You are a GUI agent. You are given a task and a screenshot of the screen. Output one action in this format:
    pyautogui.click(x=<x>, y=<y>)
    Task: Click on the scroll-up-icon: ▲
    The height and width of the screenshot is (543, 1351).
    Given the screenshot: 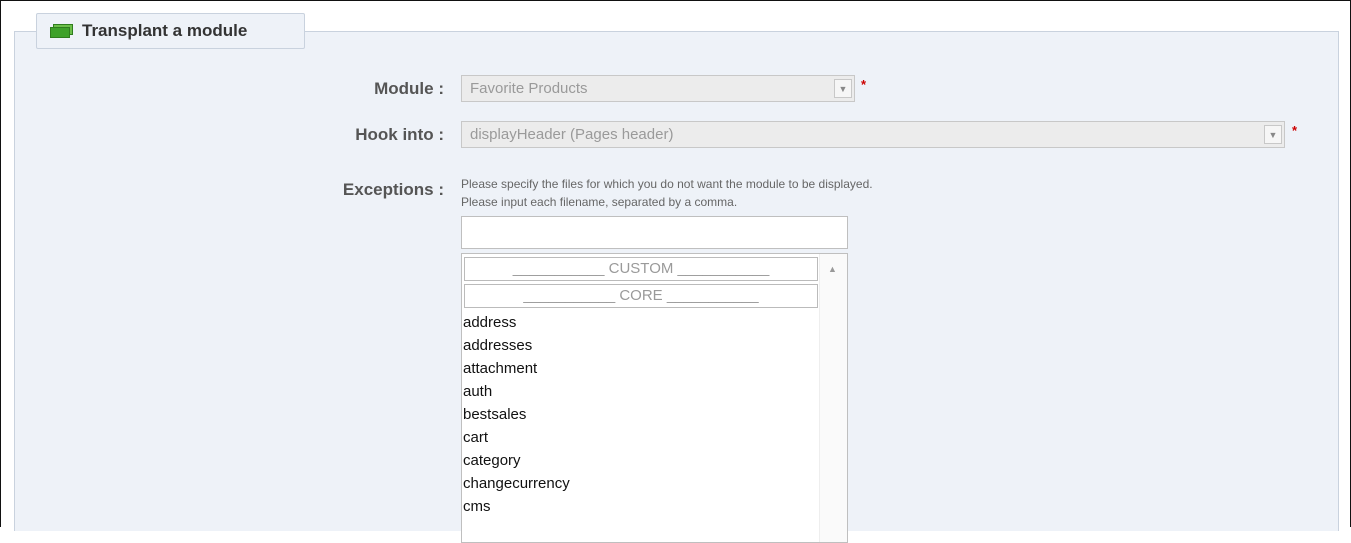 What is the action you would take?
    pyautogui.click(x=832, y=269)
    